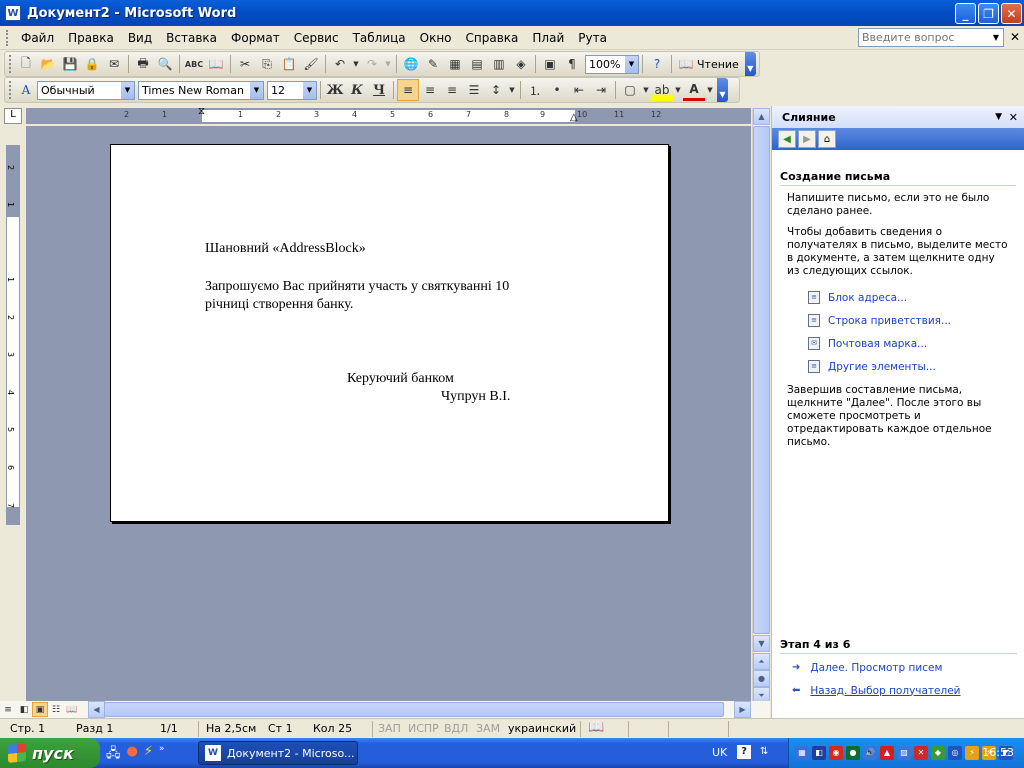 This screenshot has width=1024, height=768. Describe the element at coordinates (13, 116) in the screenshot. I see `tab-selector-icon: L` at that location.